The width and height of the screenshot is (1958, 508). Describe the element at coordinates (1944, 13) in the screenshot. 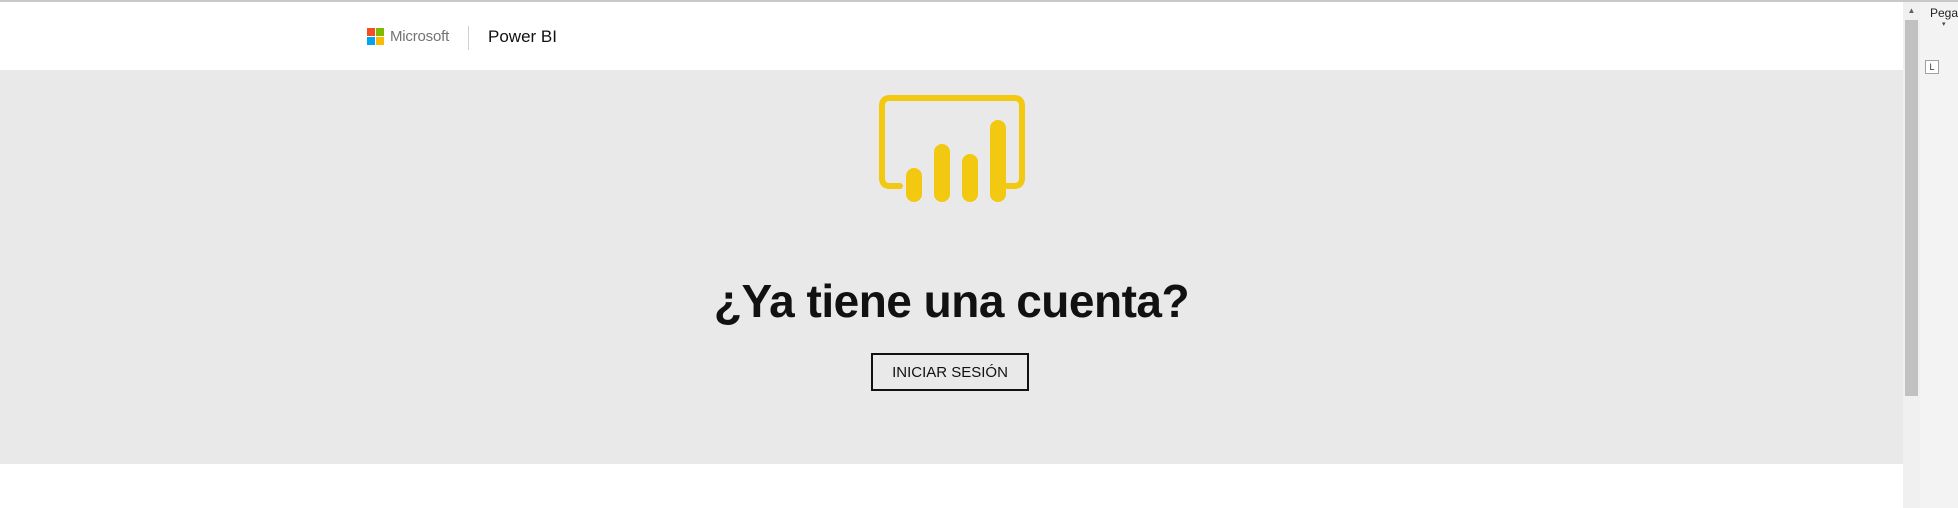

I see `paste-button: Pegar` at that location.